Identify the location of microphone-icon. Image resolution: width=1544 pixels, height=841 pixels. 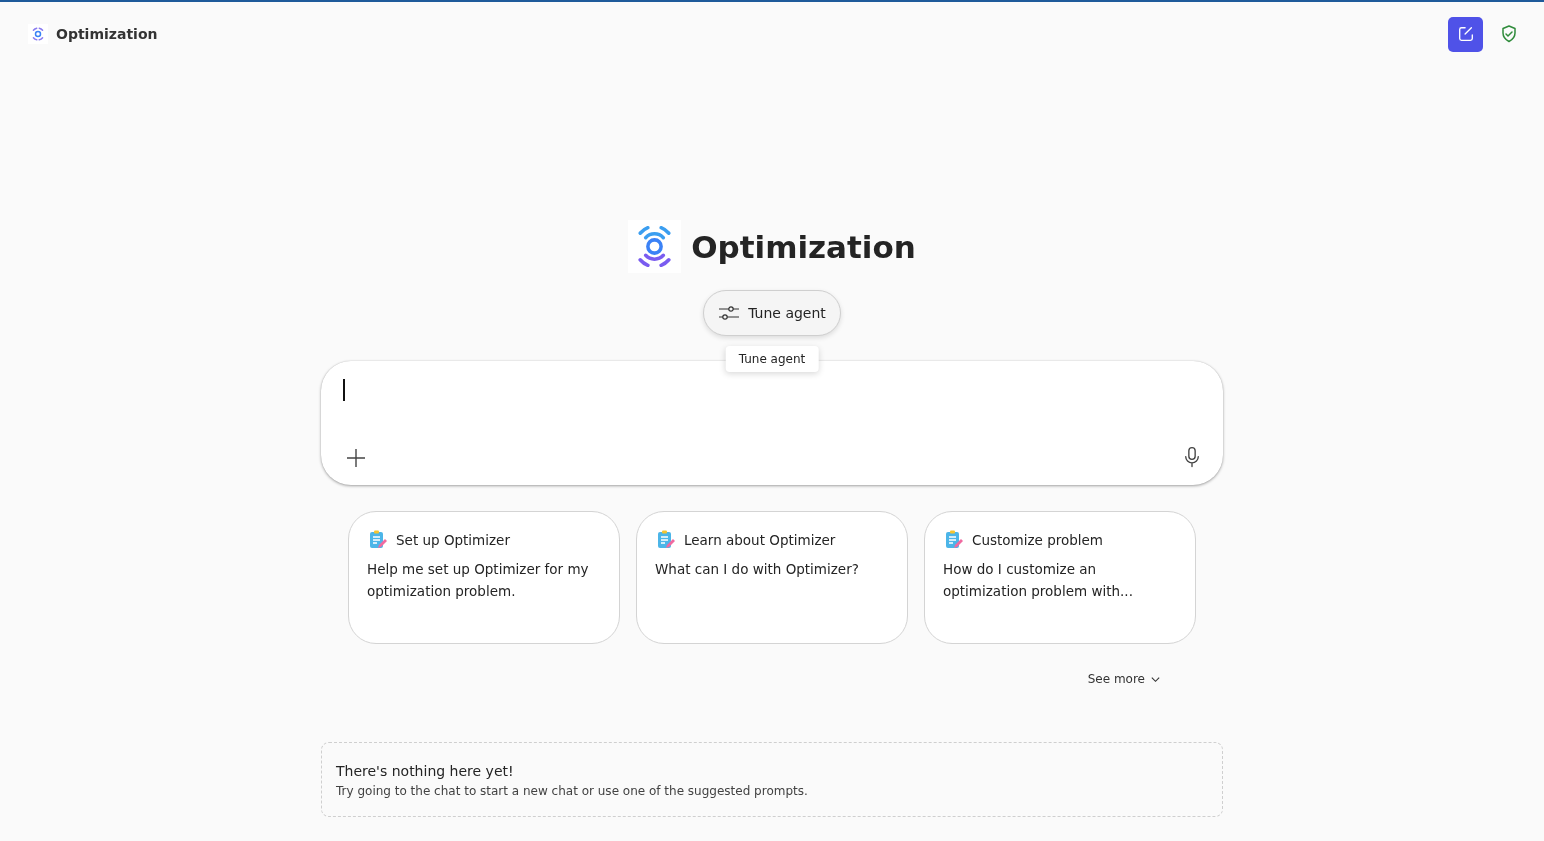
(1192, 457).